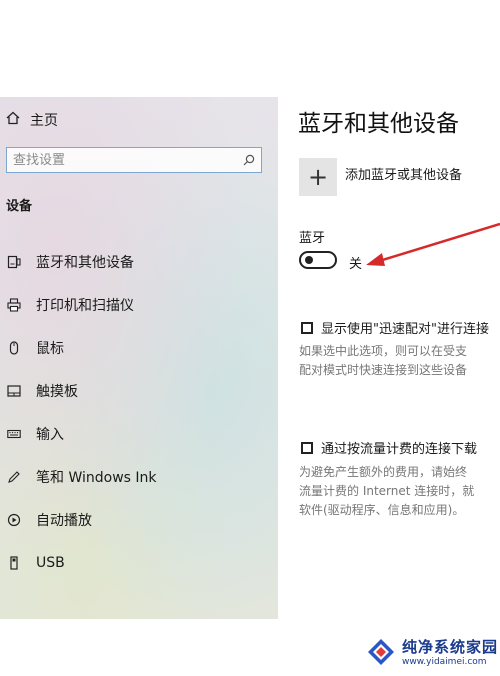 The image size is (500, 676). I want to click on add-device-button: +, so click(318, 177).